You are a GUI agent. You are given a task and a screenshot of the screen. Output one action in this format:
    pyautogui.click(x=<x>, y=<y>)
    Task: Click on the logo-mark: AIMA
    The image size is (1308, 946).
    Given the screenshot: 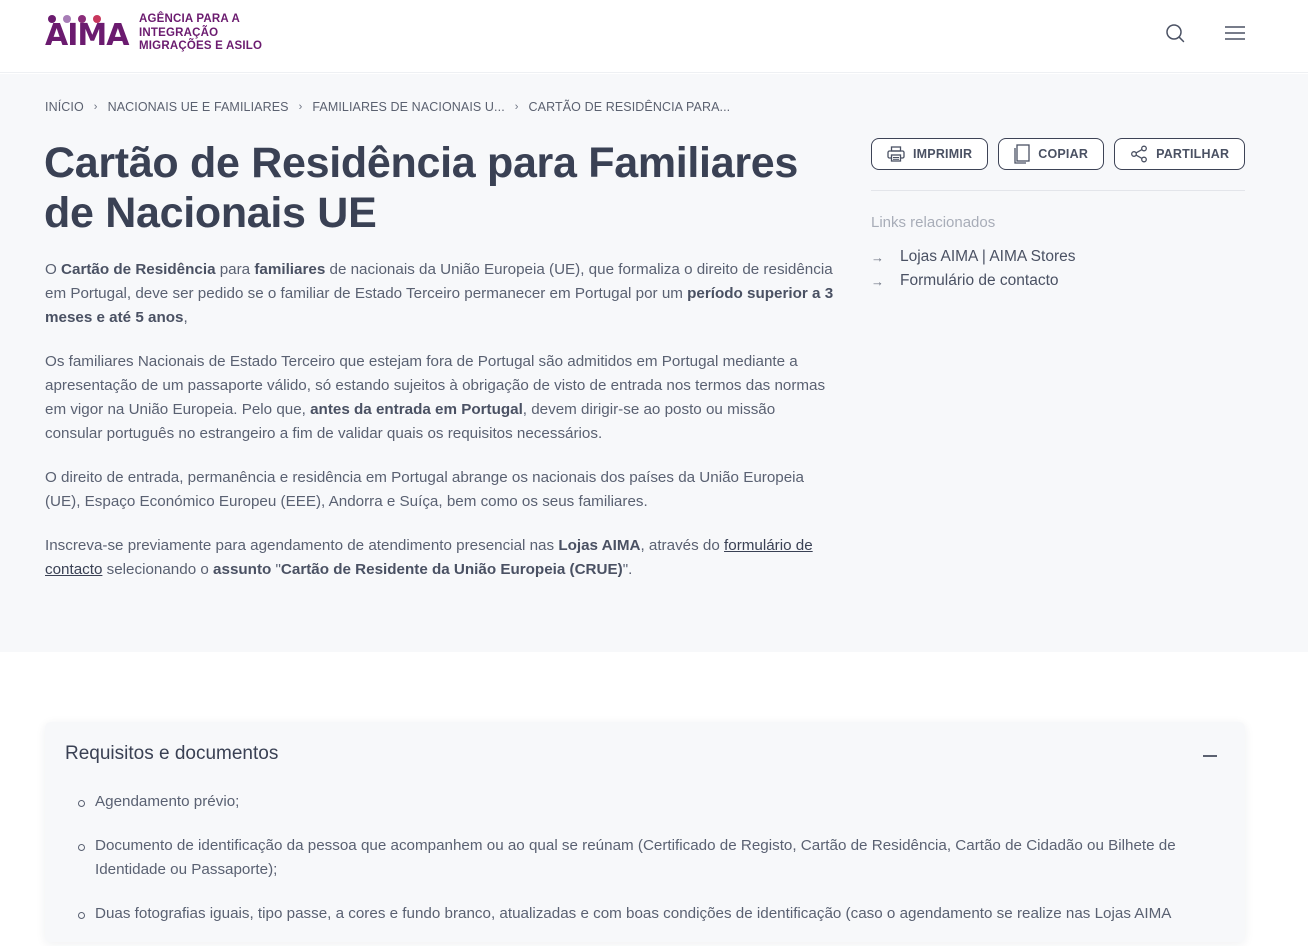 What is the action you would take?
    pyautogui.click(x=89, y=33)
    